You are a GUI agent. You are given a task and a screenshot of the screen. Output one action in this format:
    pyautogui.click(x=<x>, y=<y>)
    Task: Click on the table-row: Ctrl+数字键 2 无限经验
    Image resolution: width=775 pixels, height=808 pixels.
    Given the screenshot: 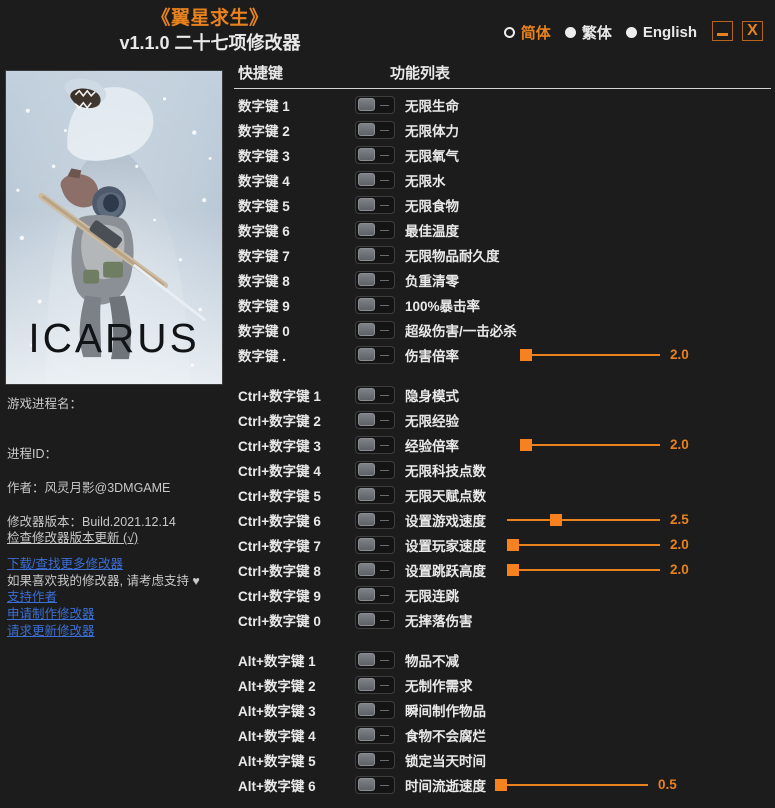 What is the action you would take?
    pyautogui.click(x=502, y=419)
    